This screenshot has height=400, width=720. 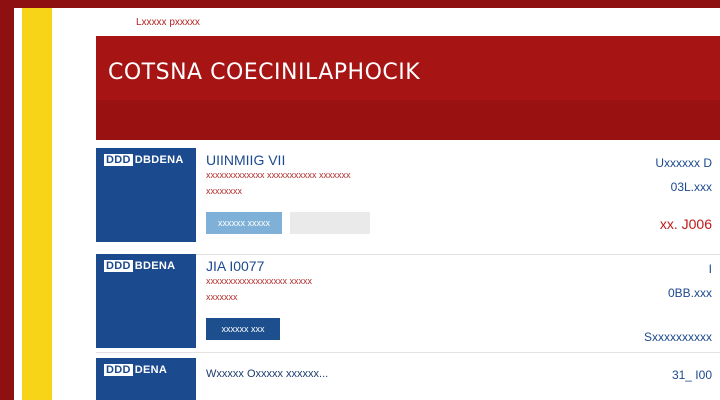 What do you see at coordinates (159, 160) in the screenshot?
I see `thumbnail-label-text: DBDENA` at bounding box center [159, 160].